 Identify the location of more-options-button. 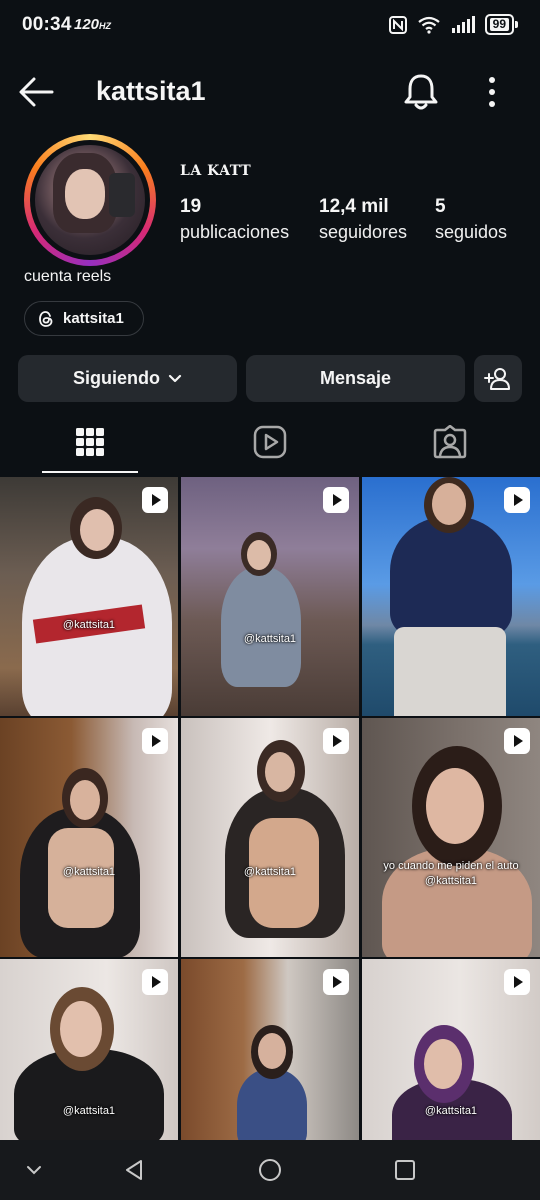
(492, 92).